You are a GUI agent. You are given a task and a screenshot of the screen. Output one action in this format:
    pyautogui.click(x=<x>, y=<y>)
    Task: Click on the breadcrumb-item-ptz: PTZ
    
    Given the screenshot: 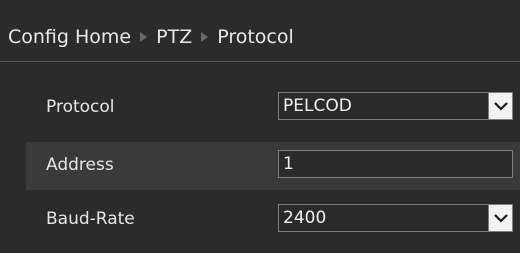 What is the action you would take?
    pyautogui.click(x=174, y=37)
    